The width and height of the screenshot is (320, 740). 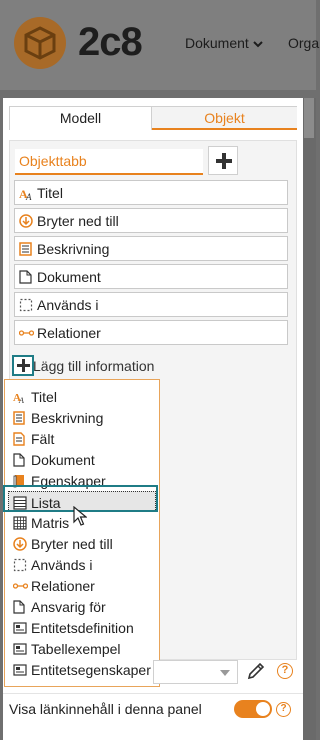 I want to click on menu-item-tabellexempel: Tabellexempel, so click(x=82, y=648).